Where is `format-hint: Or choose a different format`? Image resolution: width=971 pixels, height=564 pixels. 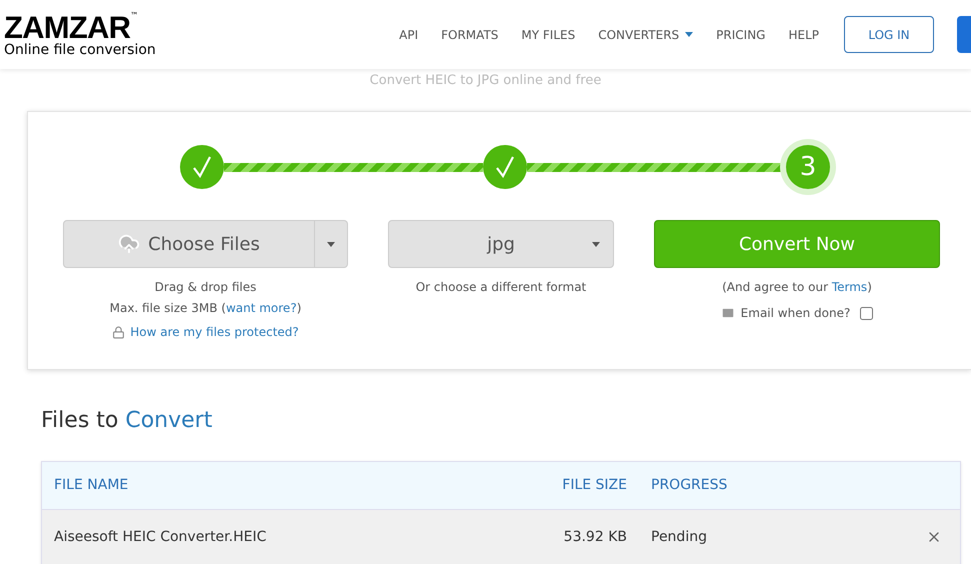 format-hint: Or choose a different format is located at coordinates (501, 287).